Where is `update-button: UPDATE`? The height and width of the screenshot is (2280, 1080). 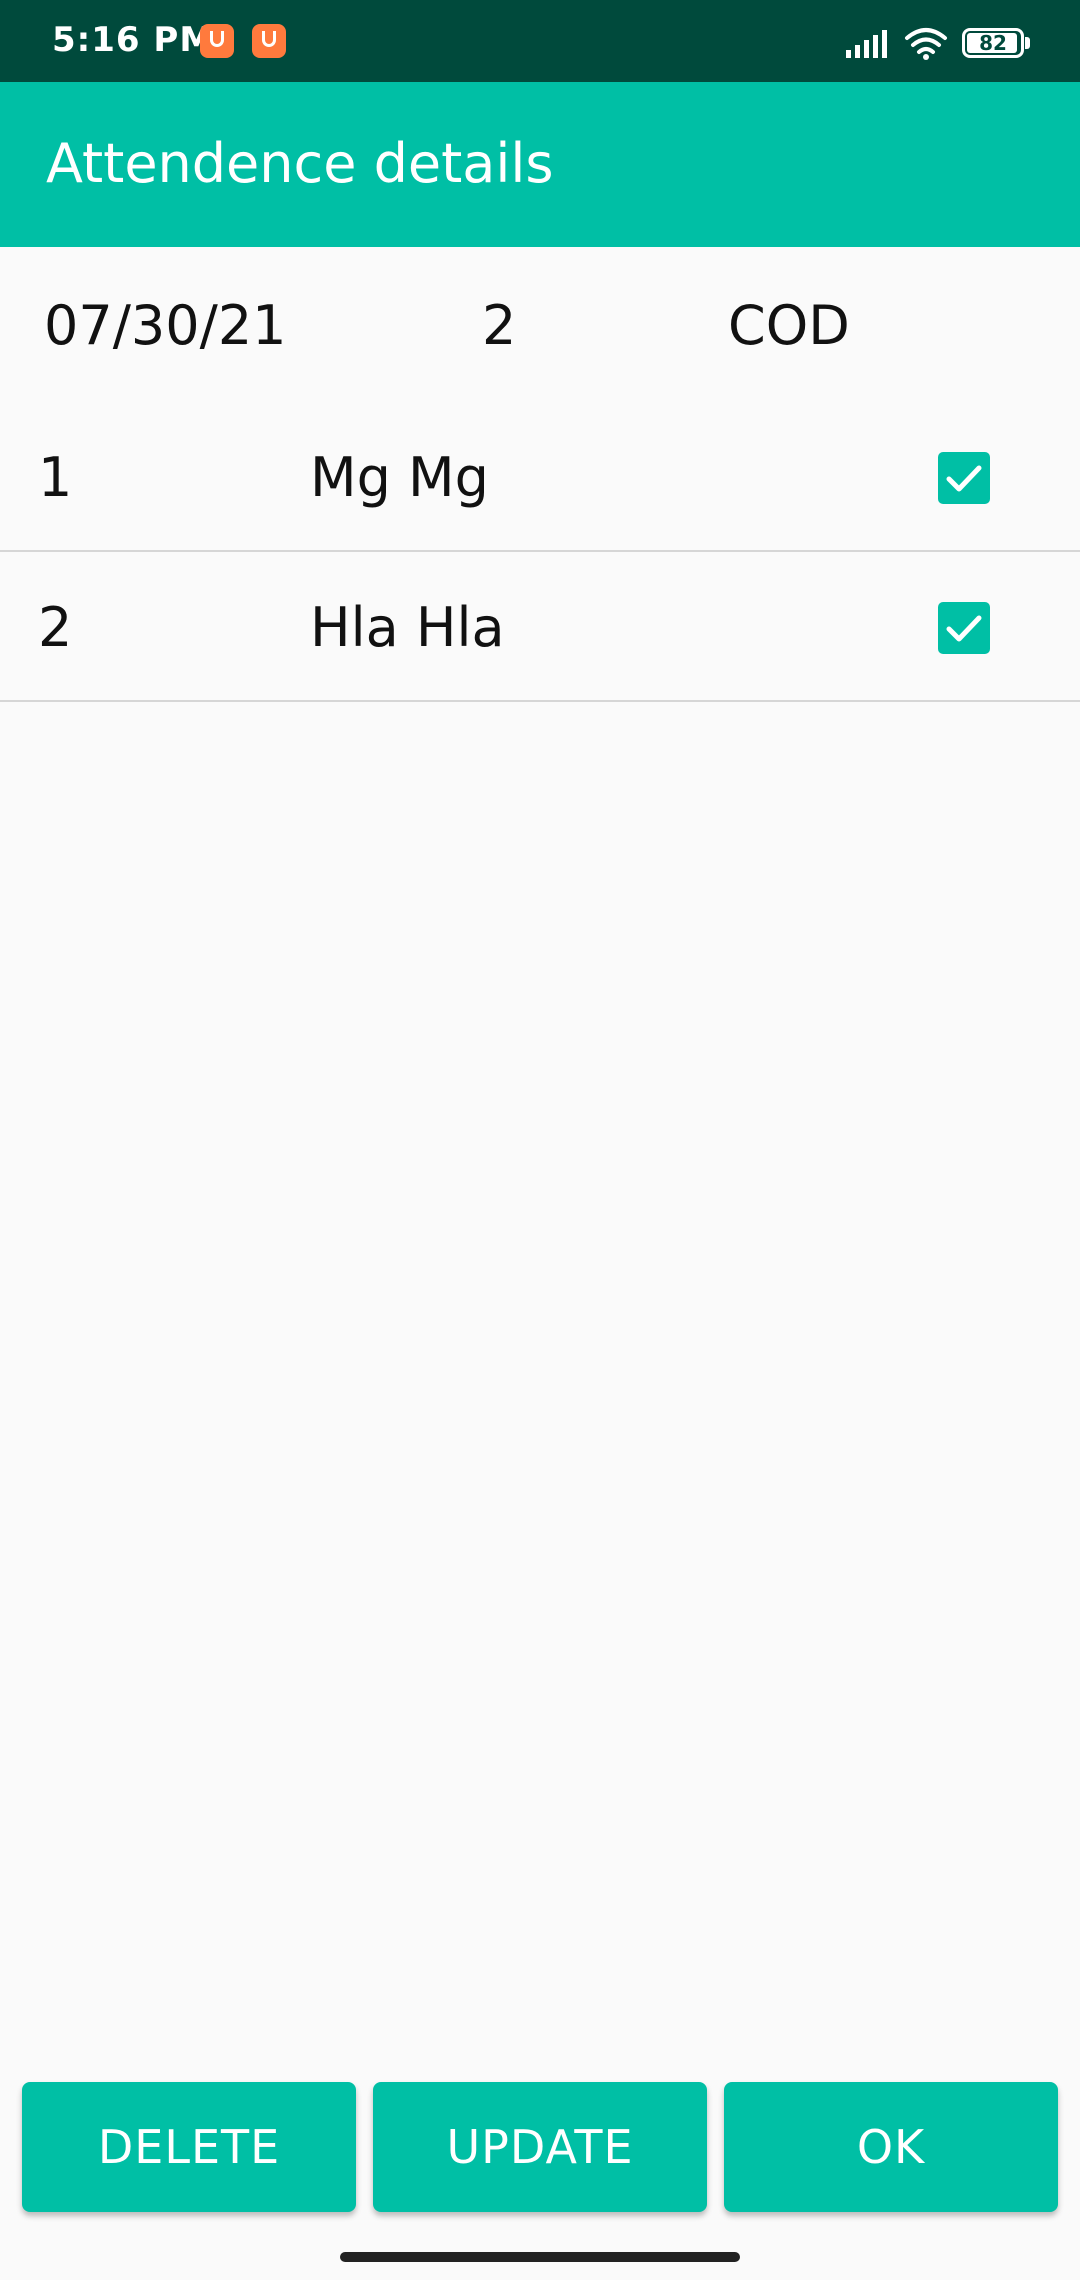 update-button: UPDATE is located at coordinates (540, 2147).